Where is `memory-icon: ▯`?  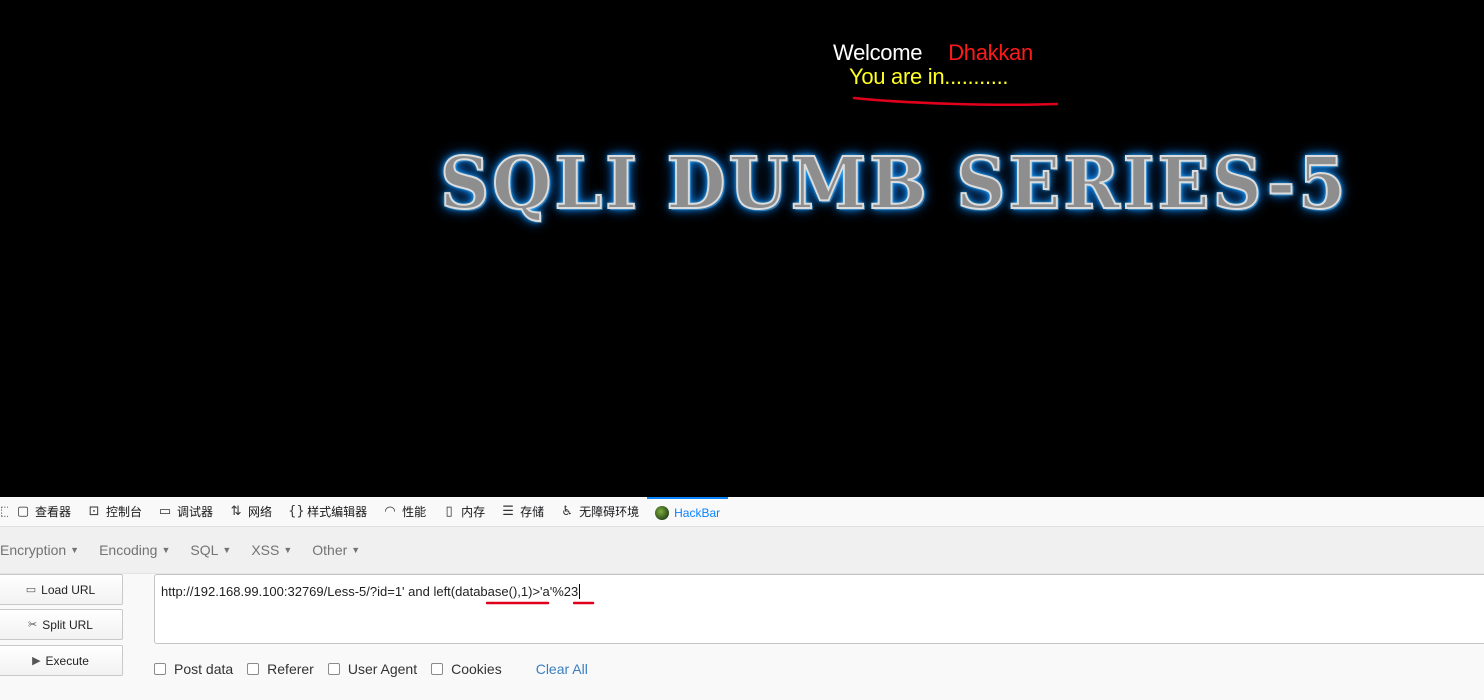 memory-icon: ▯ is located at coordinates (449, 511).